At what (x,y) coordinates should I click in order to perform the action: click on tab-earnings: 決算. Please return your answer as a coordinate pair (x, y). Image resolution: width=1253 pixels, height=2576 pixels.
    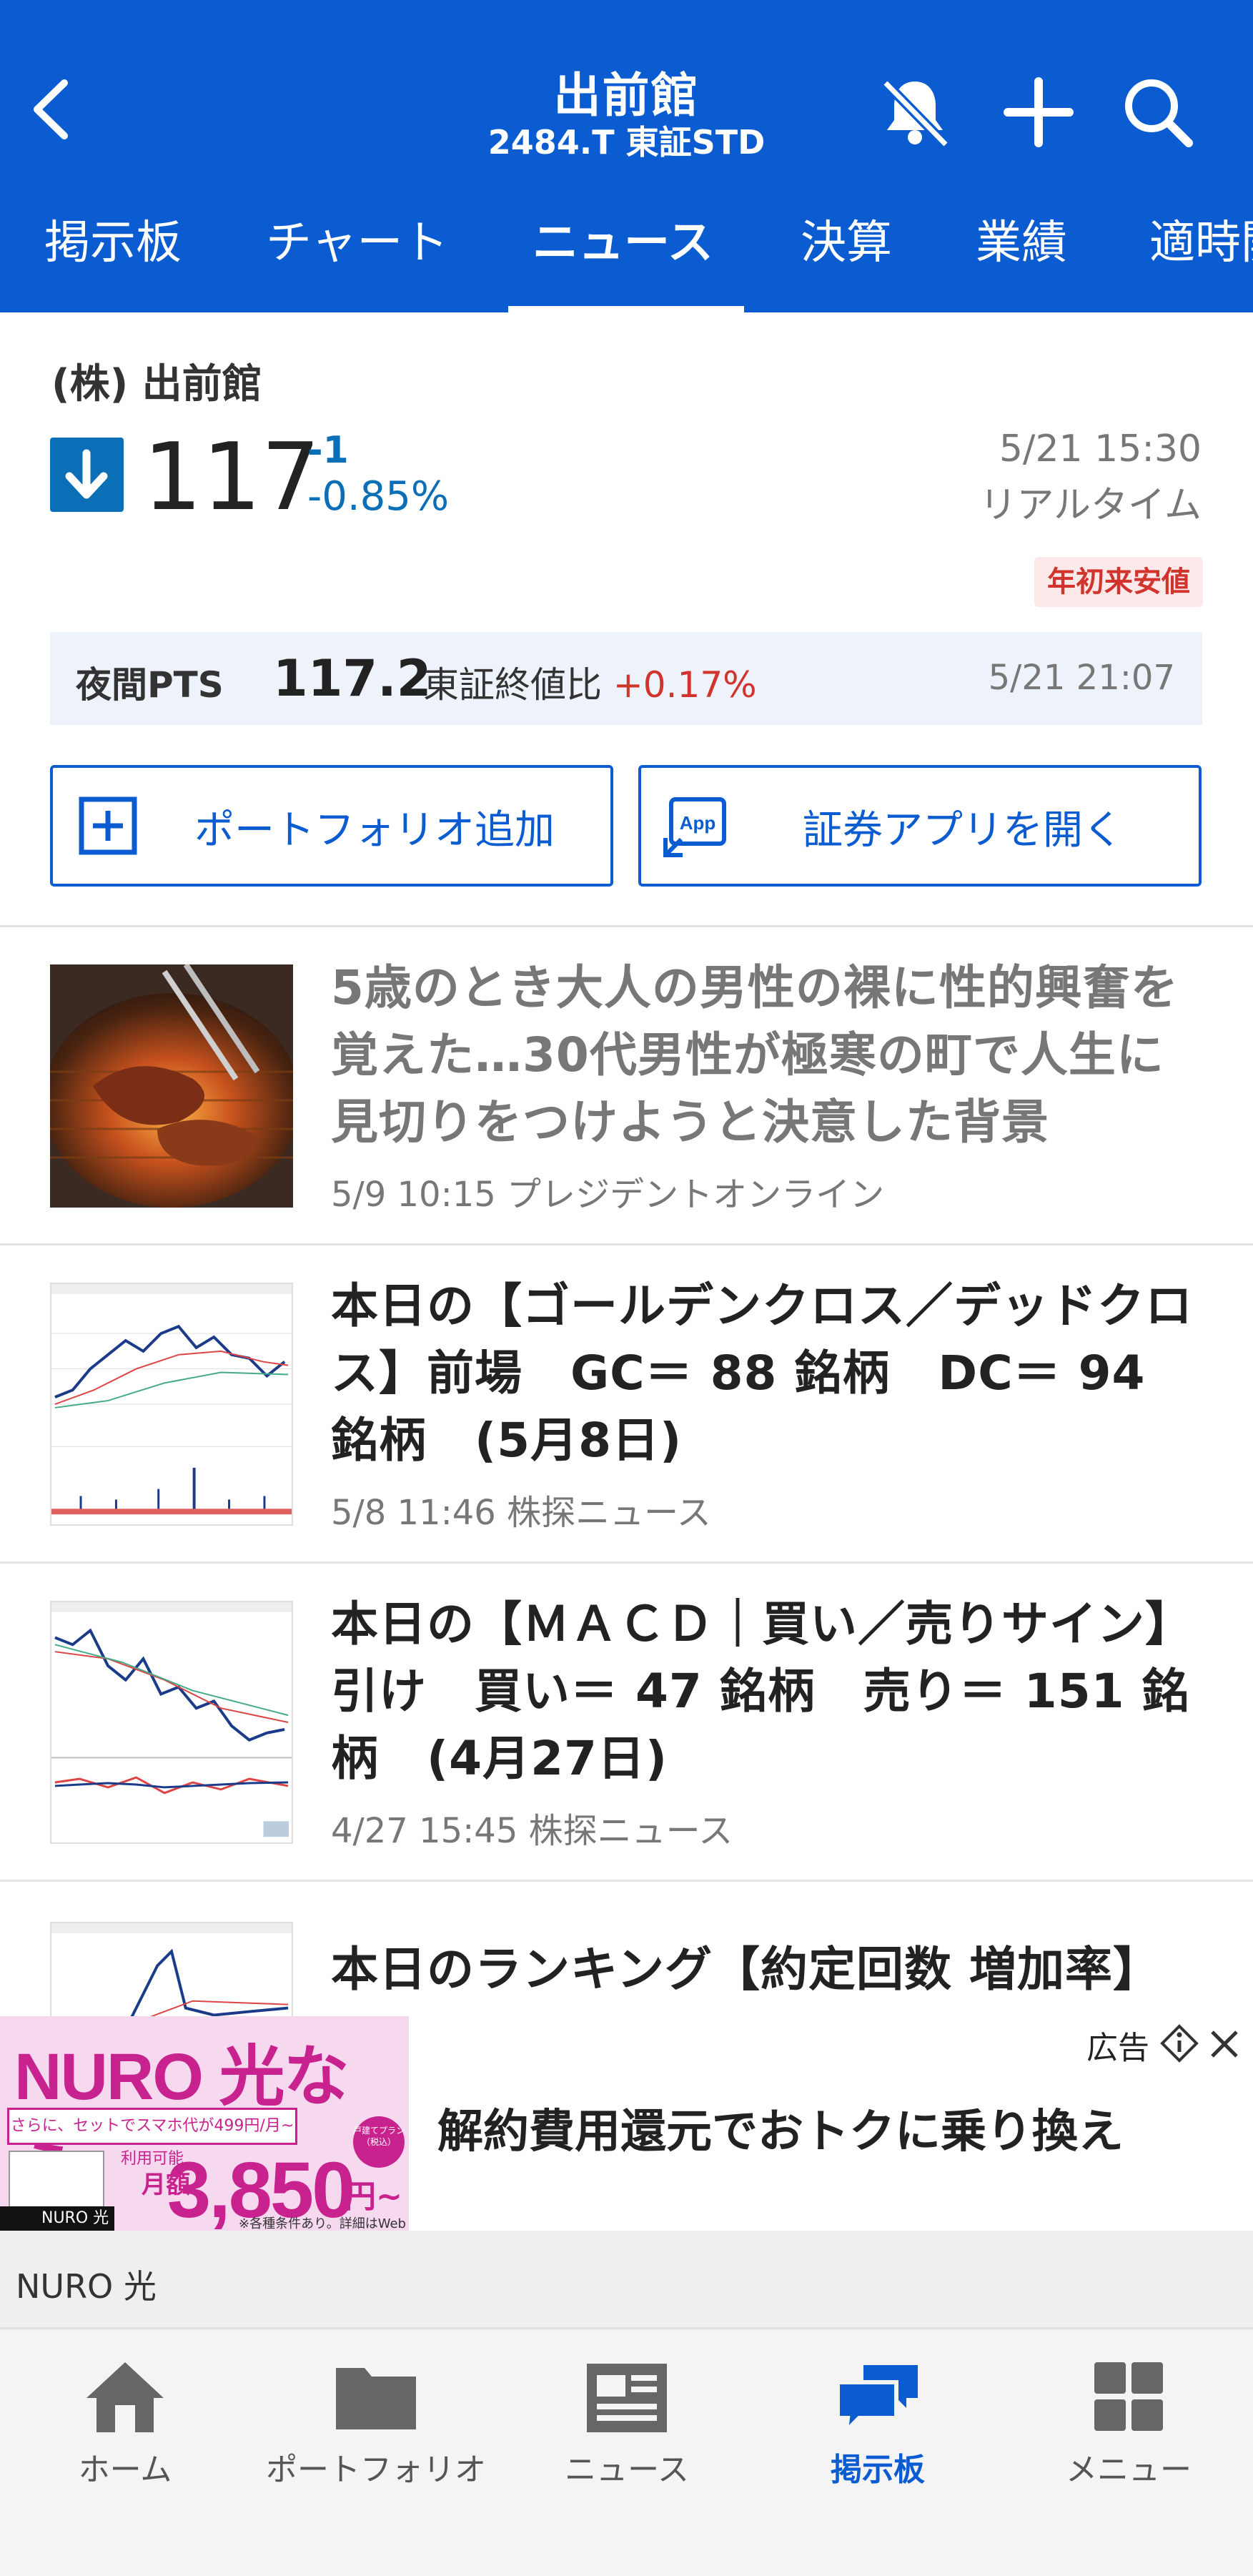
    Looking at the image, I should click on (846, 263).